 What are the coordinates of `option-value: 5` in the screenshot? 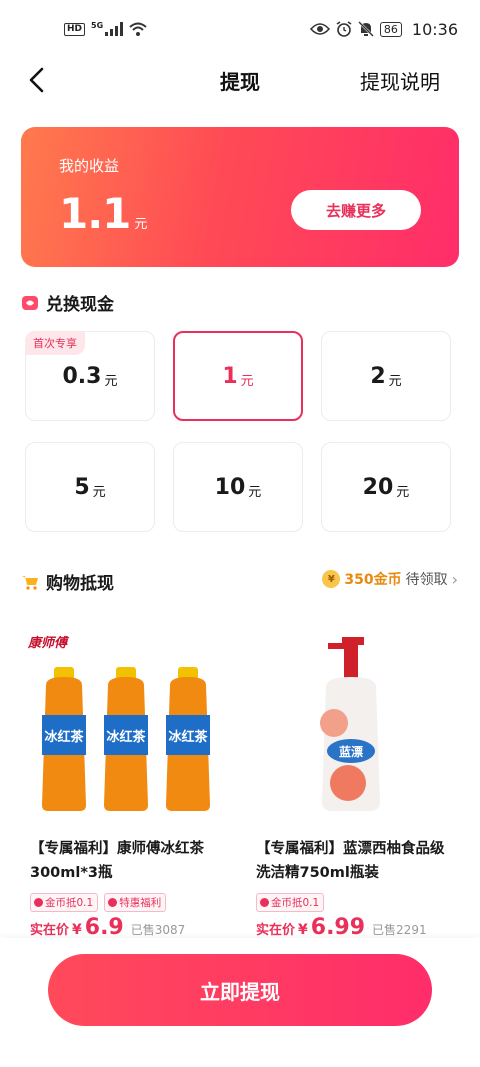 It's located at (82, 487).